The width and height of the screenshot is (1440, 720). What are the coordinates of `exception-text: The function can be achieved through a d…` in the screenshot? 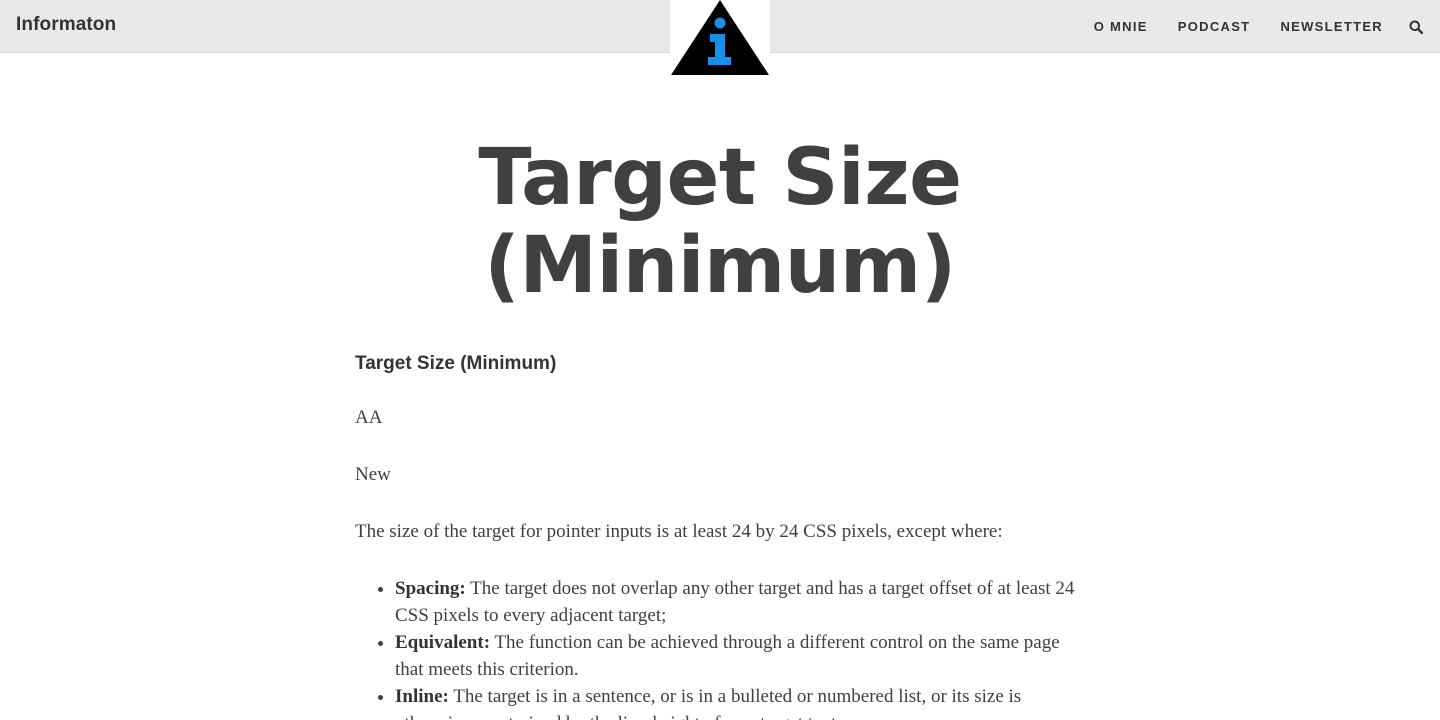 It's located at (727, 656).